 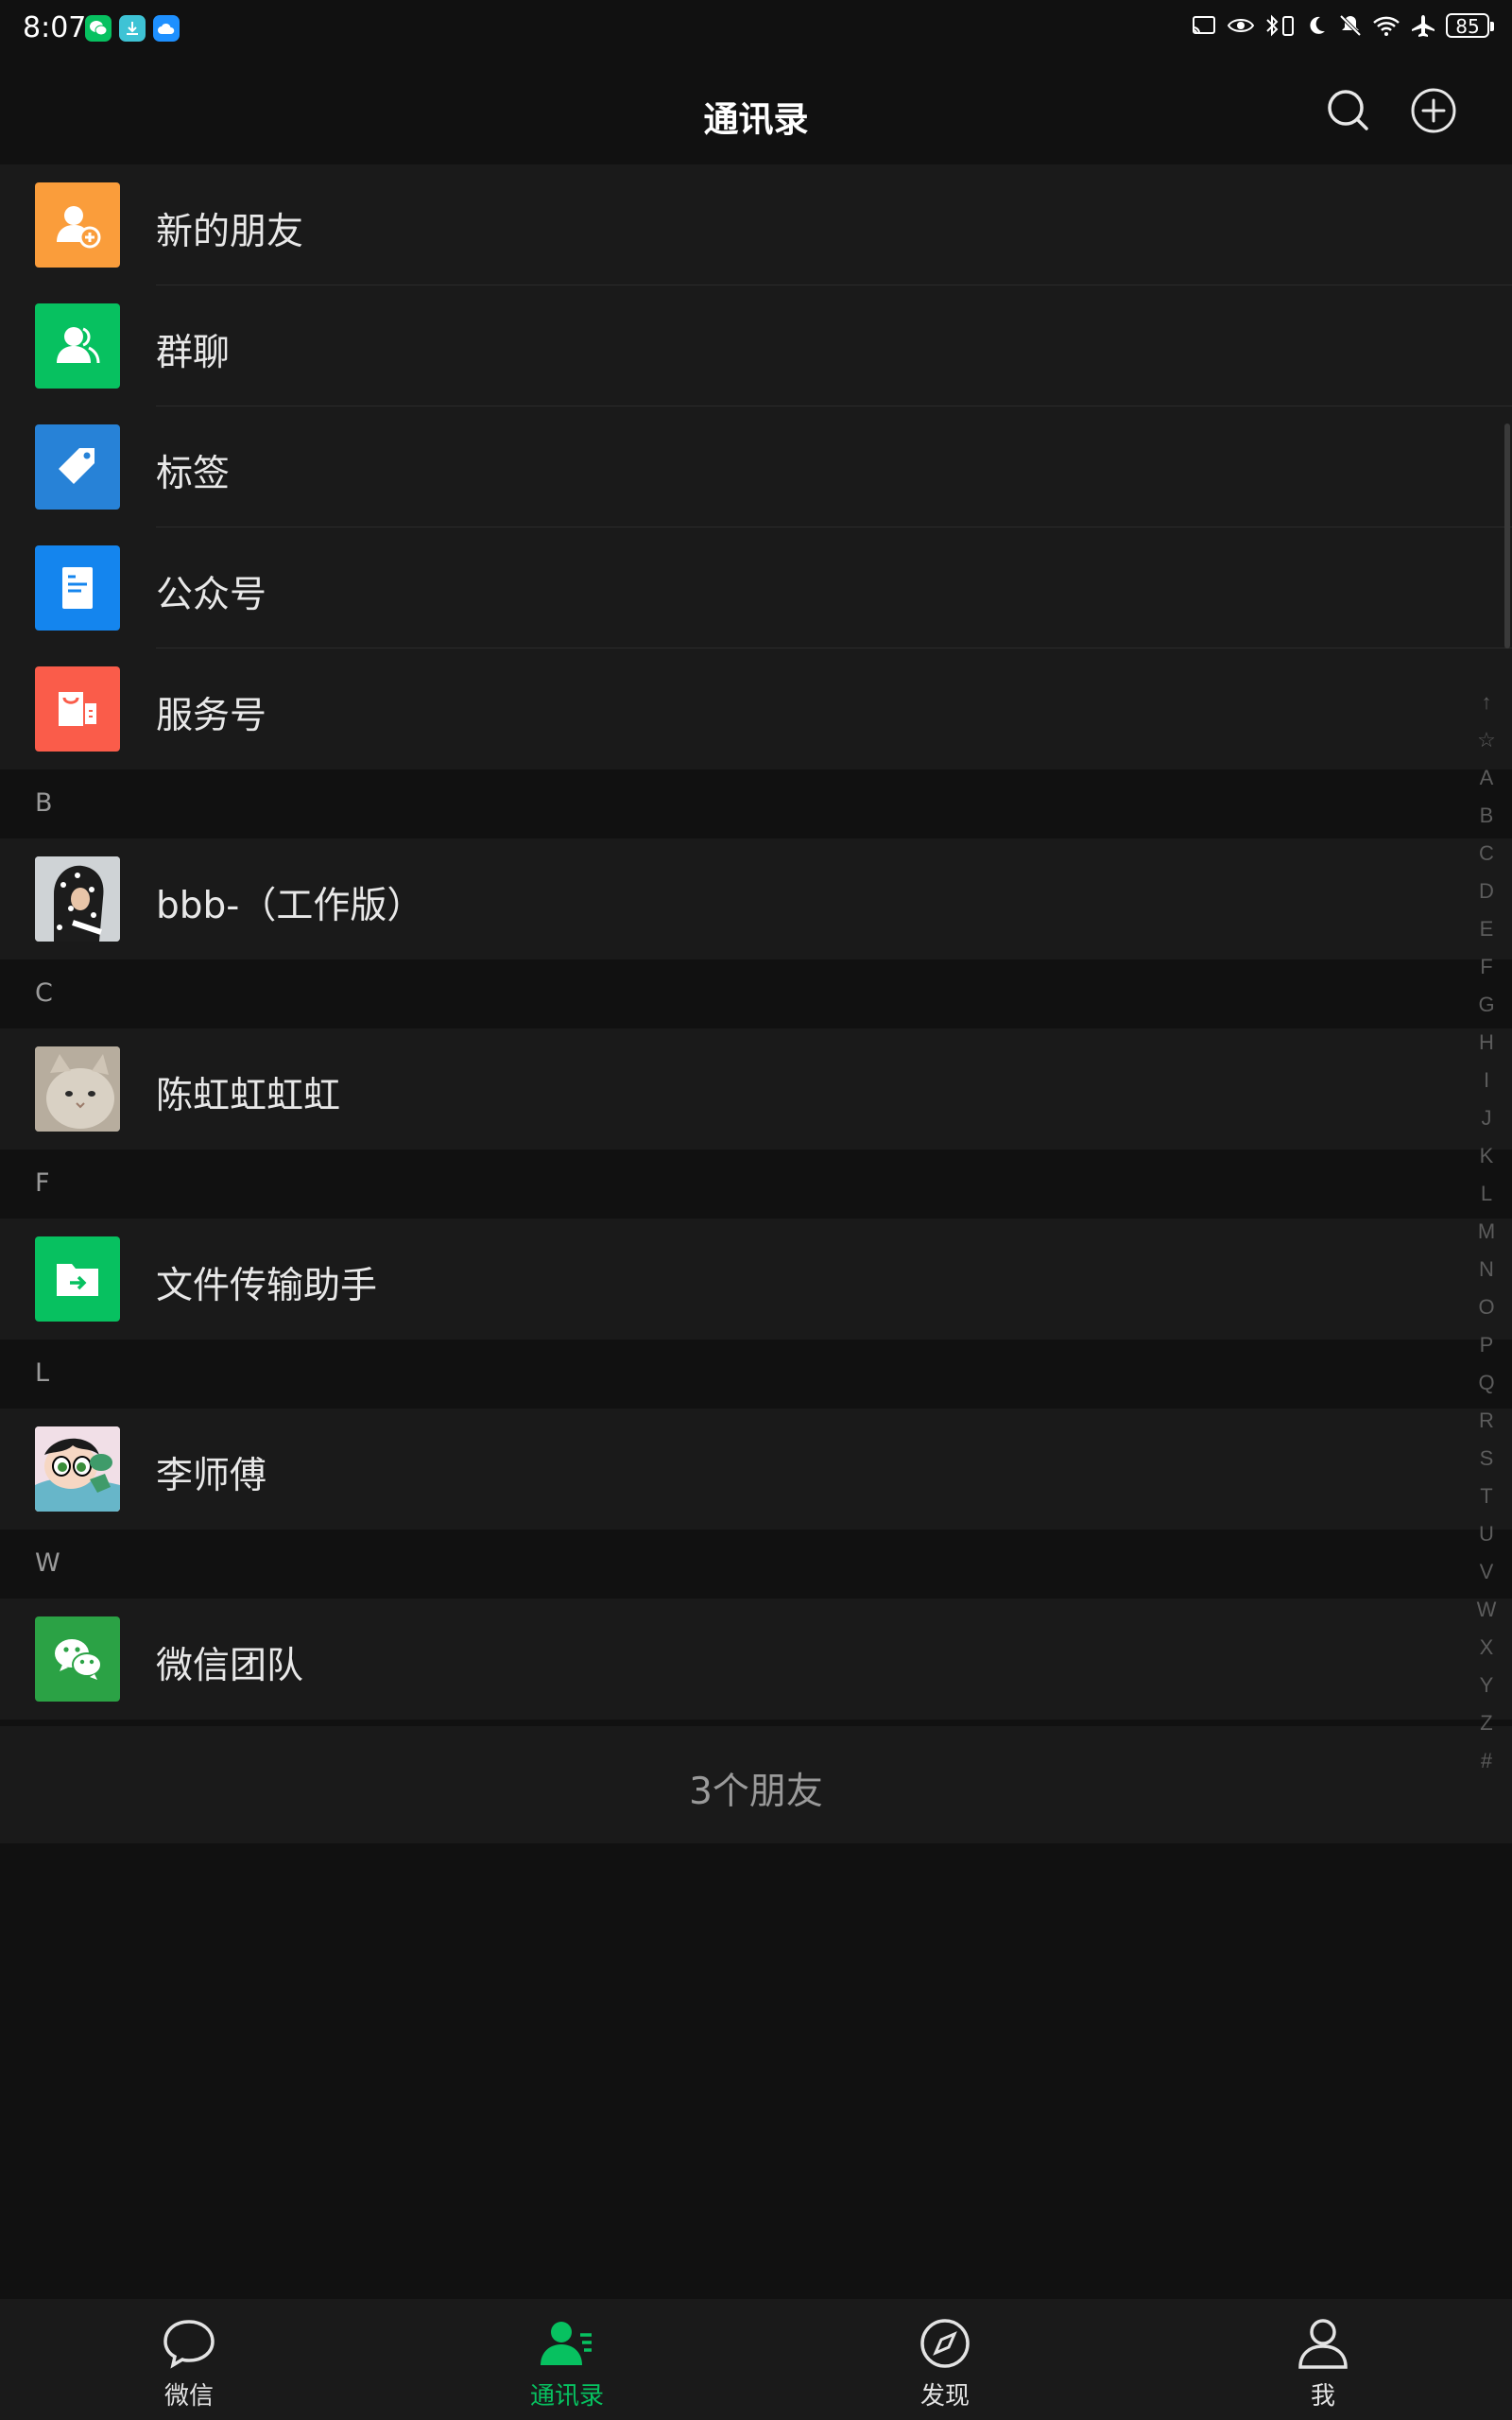 What do you see at coordinates (1486, 1648) in the screenshot?
I see `index-letter: X` at bounding box center [1486, 1648].